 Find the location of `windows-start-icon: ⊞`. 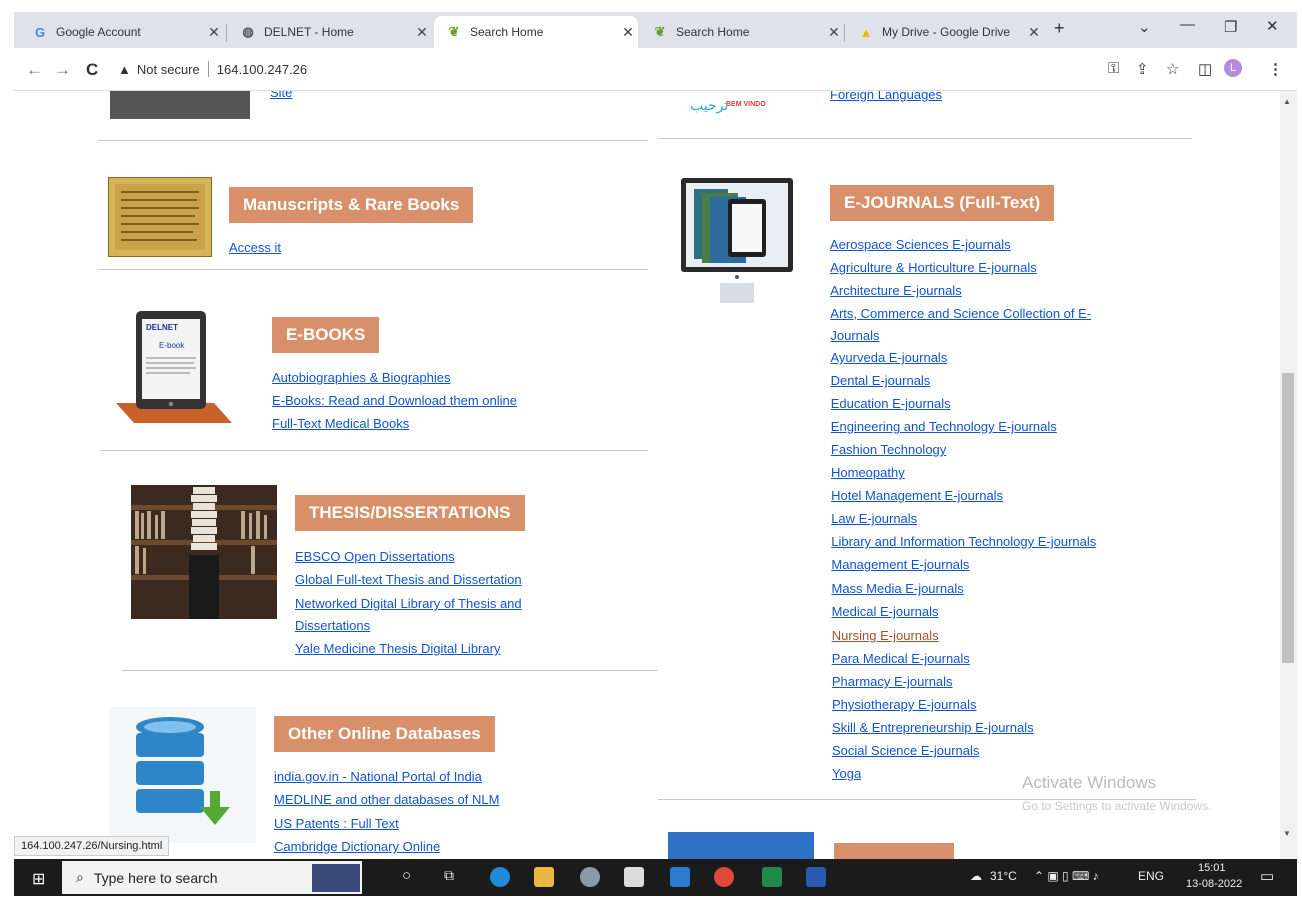

windows-start-icon: ⊞ is located at coordinates (38, 879).